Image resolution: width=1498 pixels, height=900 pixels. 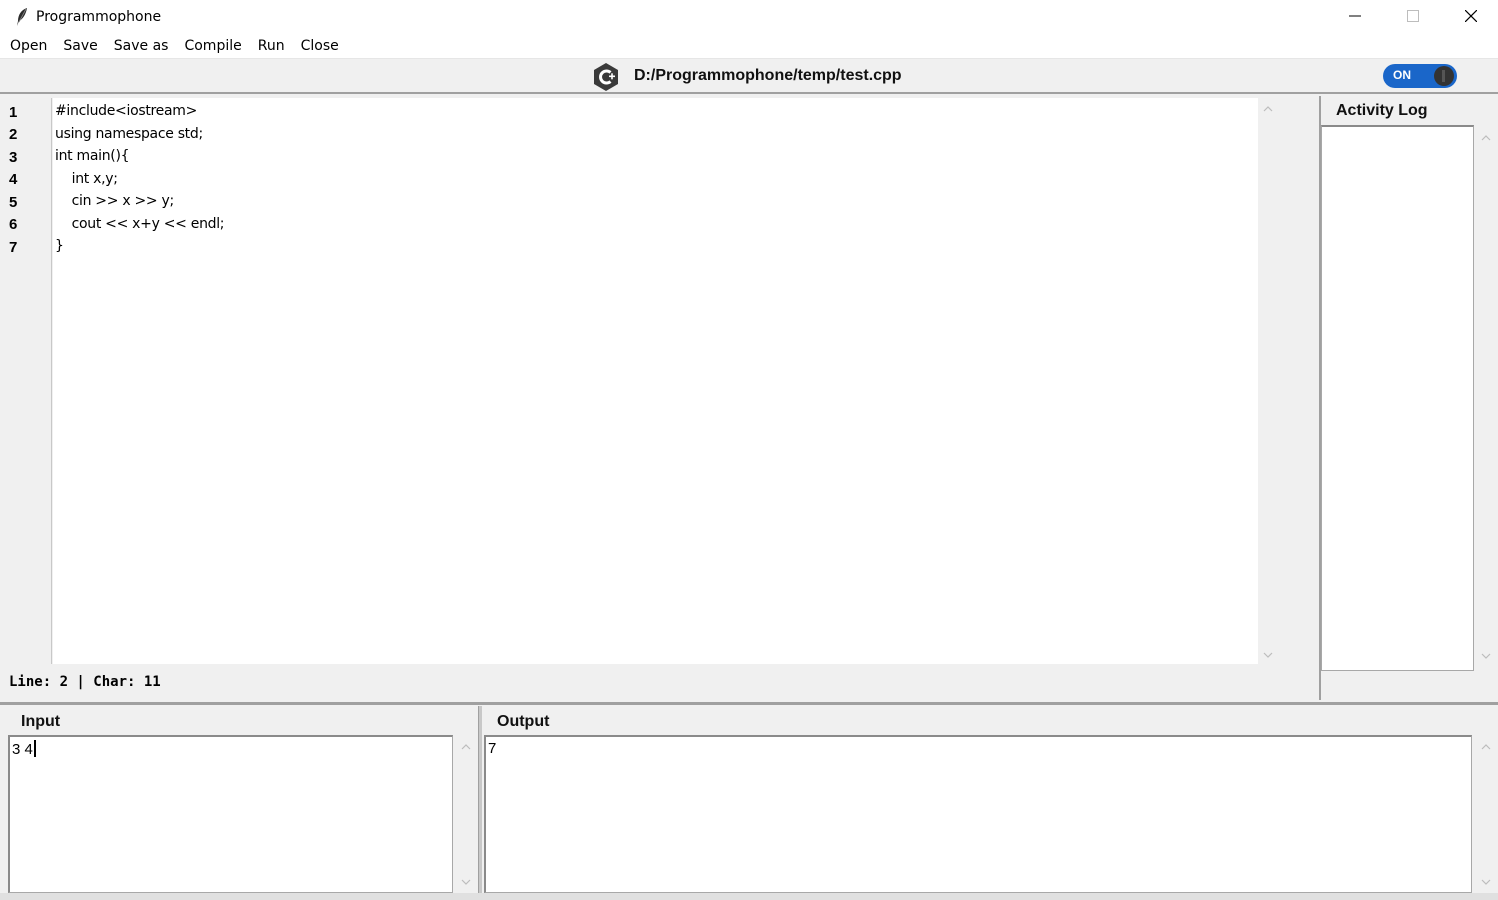 I want to click on minimize-button, so click(x=1355, y=16).